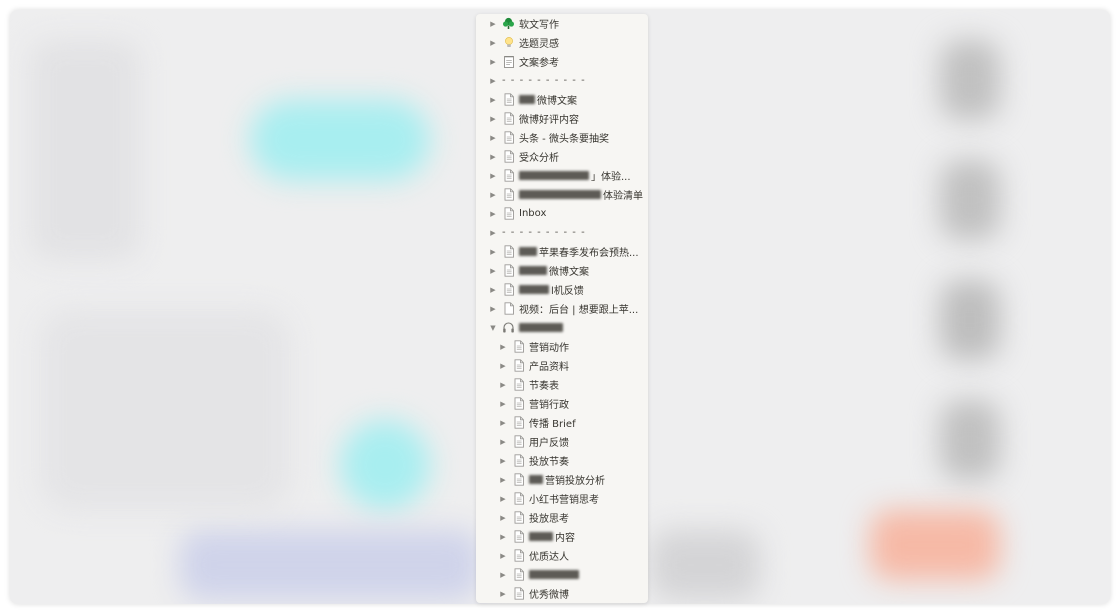 The image size is (1120, 616). What do you see at coordinates (562, 289) in the screenshot?
I see `sidebar-item: ▶ l机反馈` at bounding box center [562, 289].